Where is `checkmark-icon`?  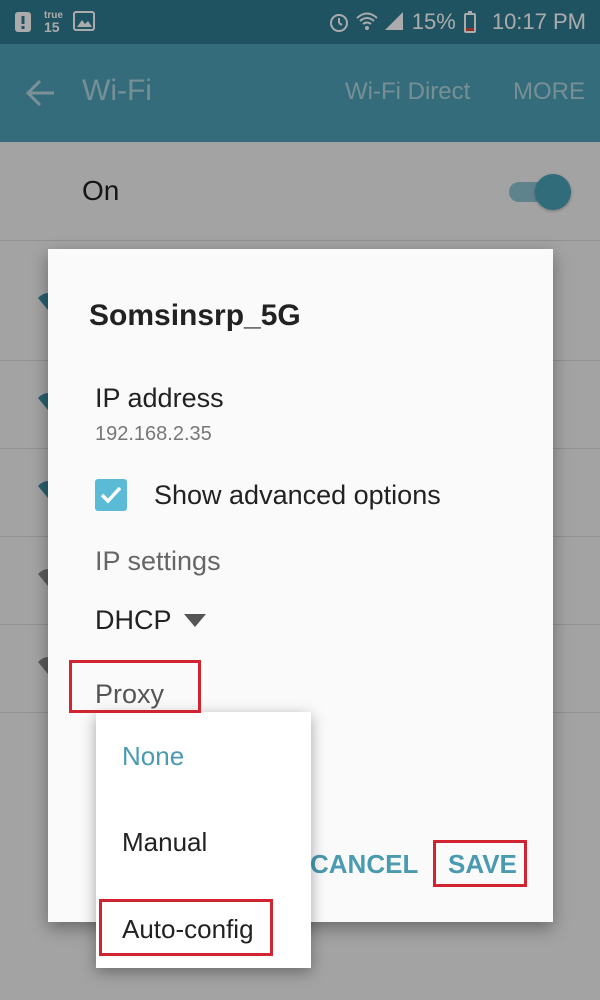 checkmark-icon is located at coordinates (111, 495).